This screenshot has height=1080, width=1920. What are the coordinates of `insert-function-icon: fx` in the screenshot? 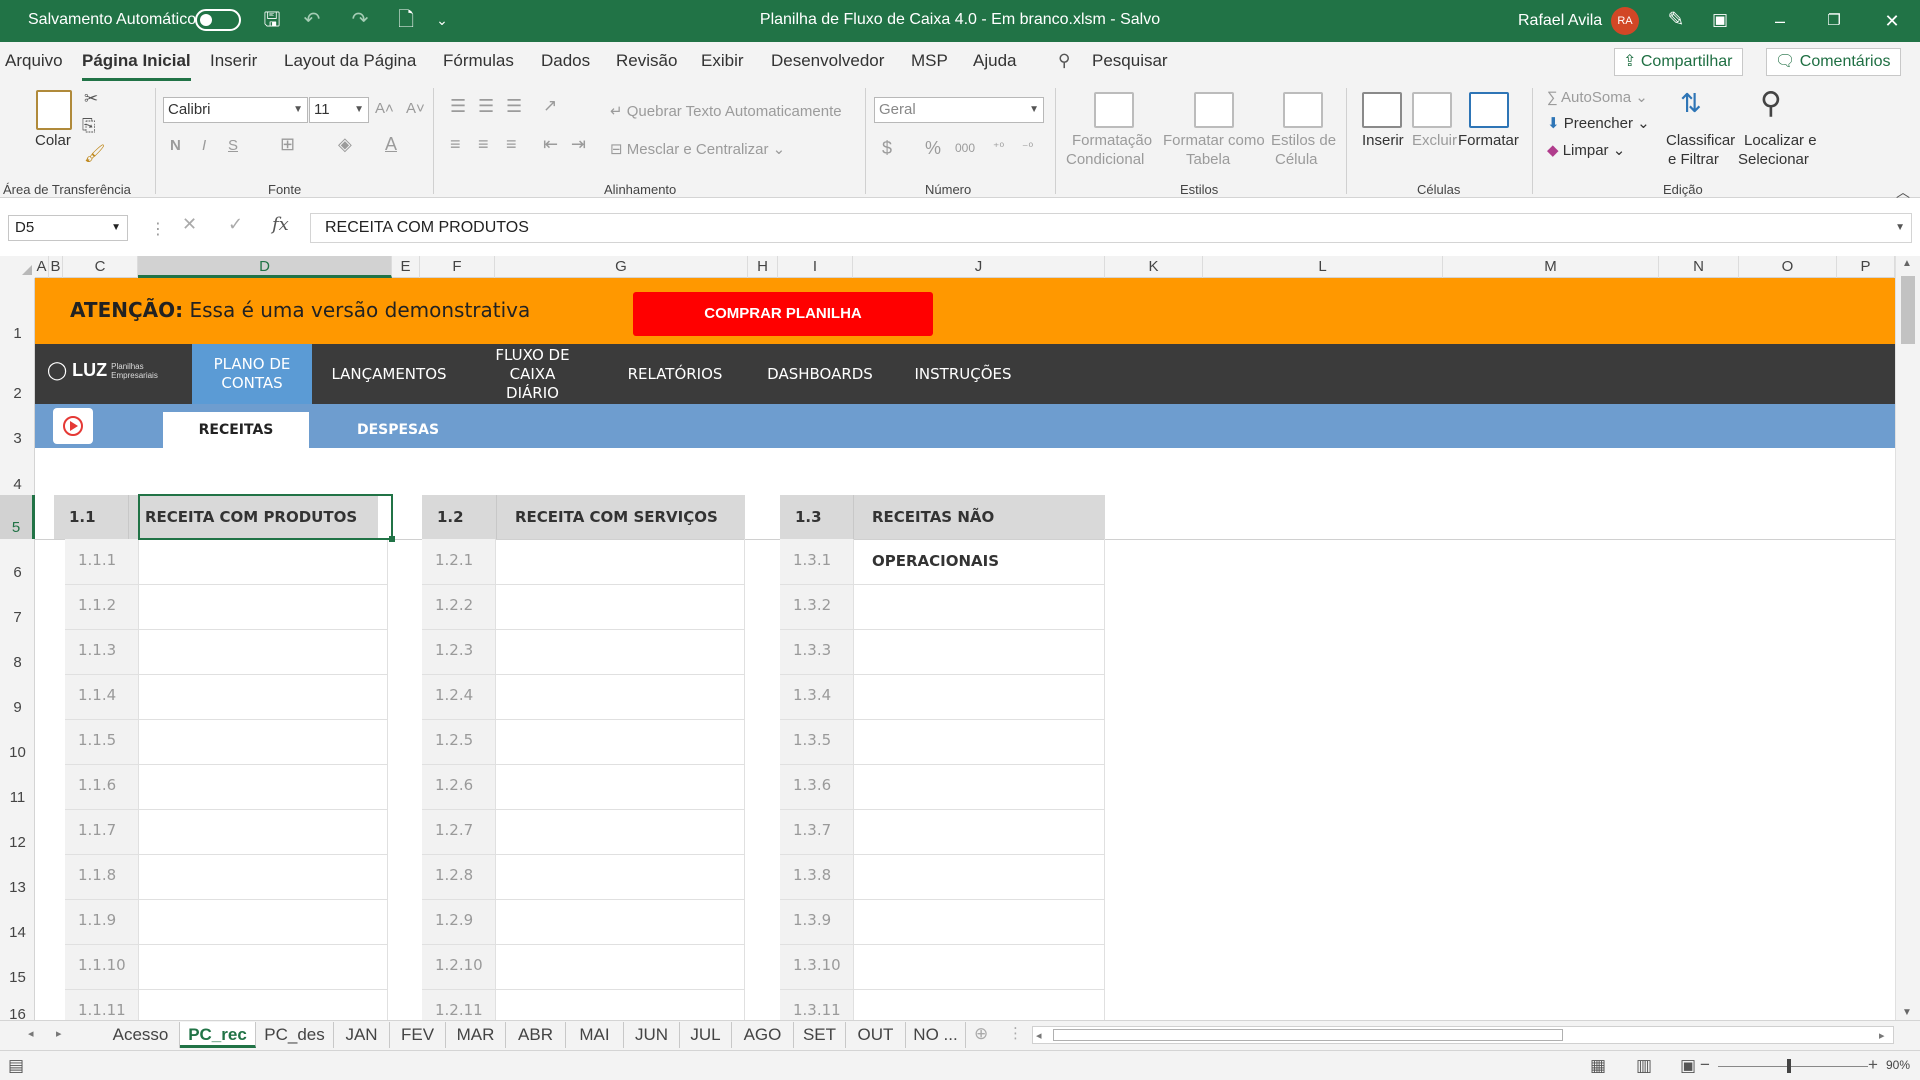 It's located at (280, 224).